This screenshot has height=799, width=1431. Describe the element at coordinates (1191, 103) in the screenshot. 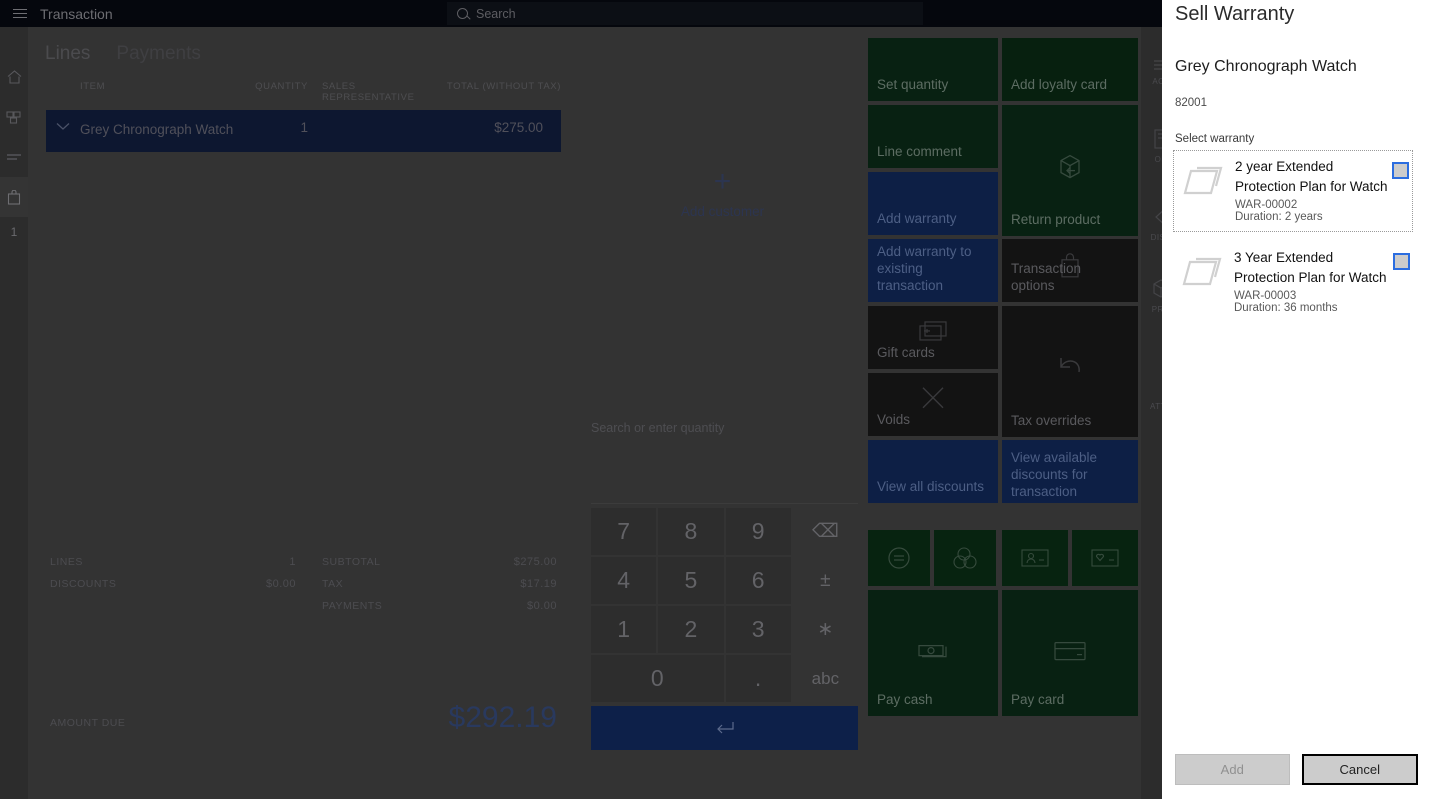

I see `dialog-product-id: 82001` at that location.